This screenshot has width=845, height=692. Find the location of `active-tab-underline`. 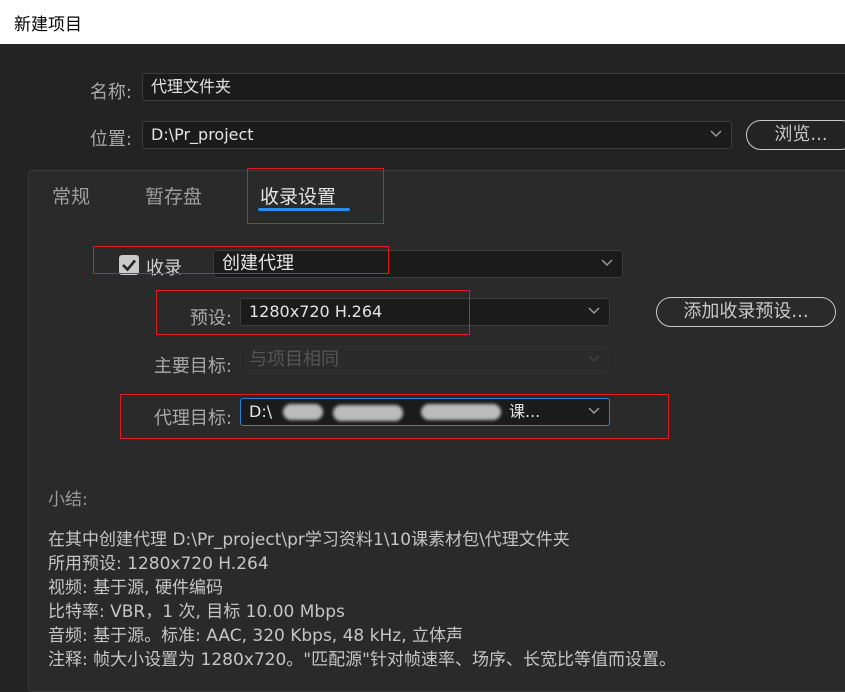

active-tab-underline is located at coordinates (304, 209).